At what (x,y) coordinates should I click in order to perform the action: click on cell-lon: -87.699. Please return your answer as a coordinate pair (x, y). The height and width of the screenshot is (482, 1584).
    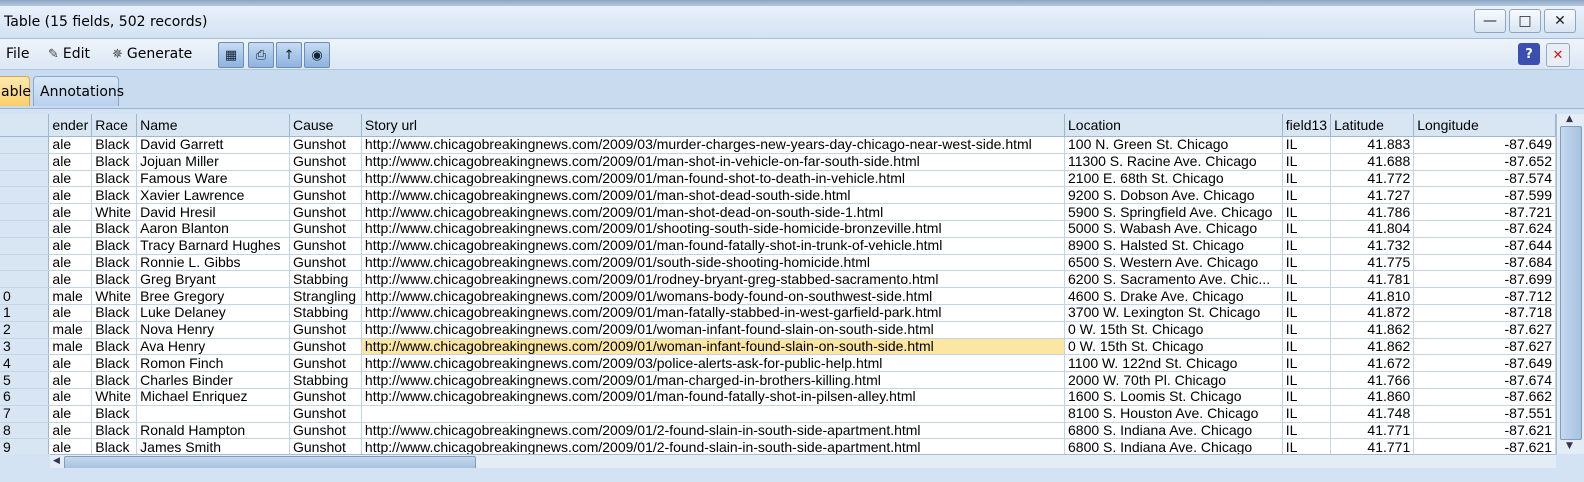
    Looking at the image, I should click on (1484, 279).